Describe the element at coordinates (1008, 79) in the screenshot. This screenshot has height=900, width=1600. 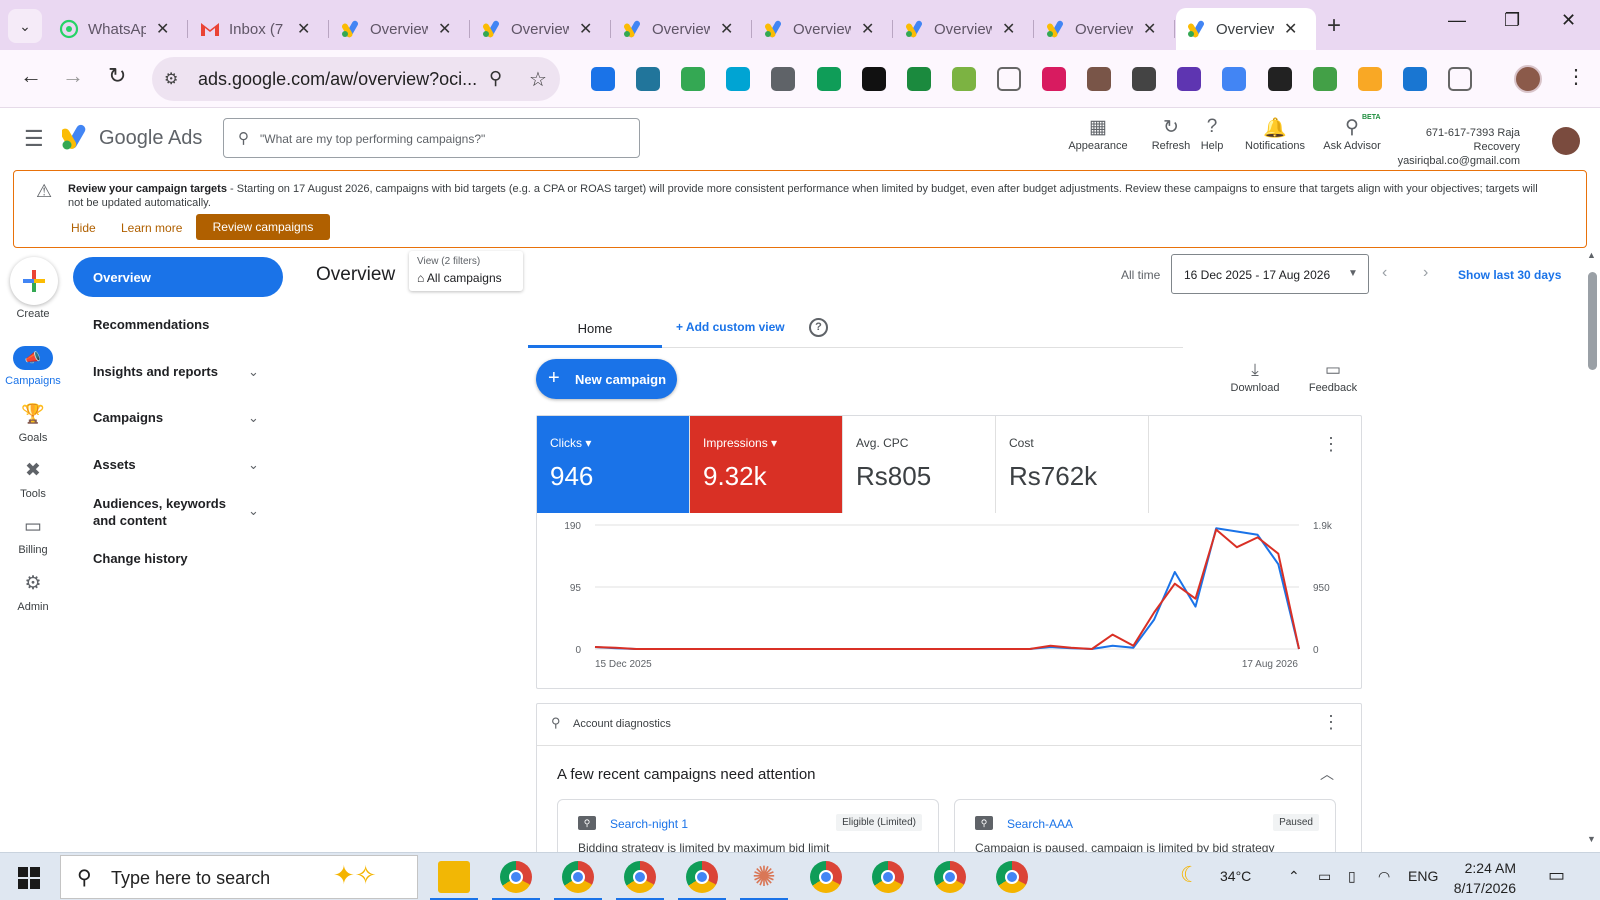
I see `camera-icon` at that location.